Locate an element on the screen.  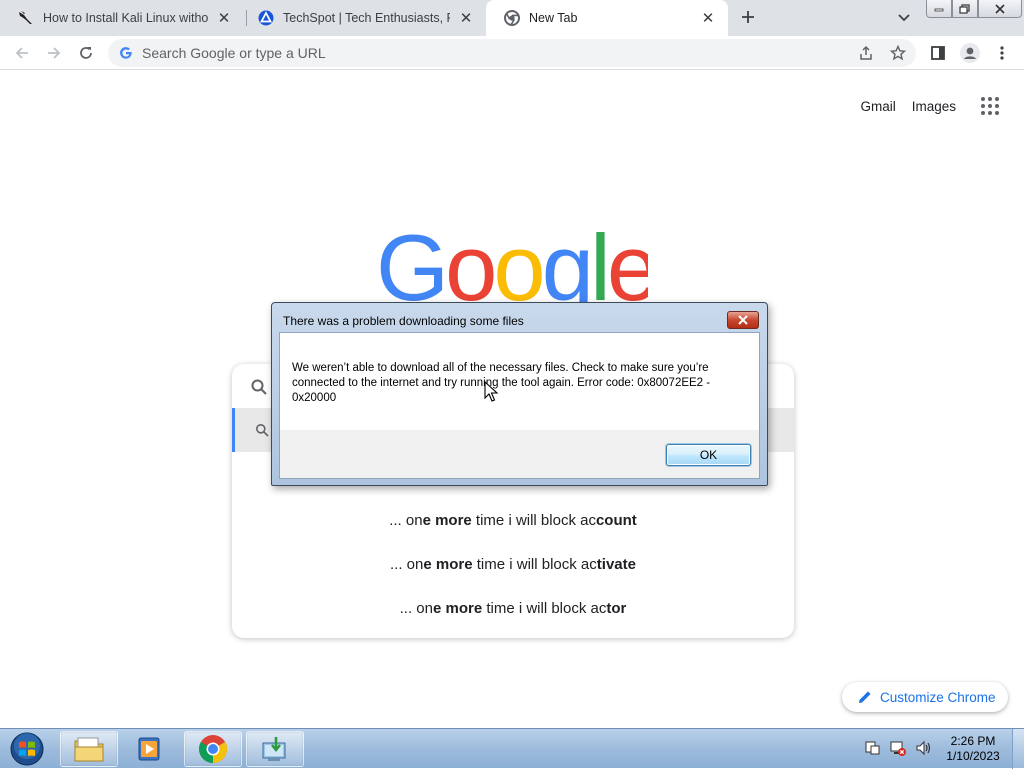
window-controls is located at coordinates (974, 9).